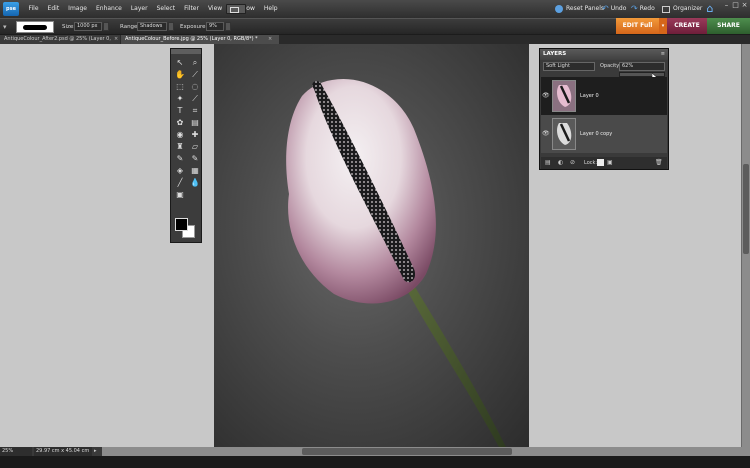 This screenshot has height=468, width=750. What do you see at coordinates (195, 98) in the screenshot?
I see `selection-brush-tool-icon: ⟋` at bounding box center [195, 98].